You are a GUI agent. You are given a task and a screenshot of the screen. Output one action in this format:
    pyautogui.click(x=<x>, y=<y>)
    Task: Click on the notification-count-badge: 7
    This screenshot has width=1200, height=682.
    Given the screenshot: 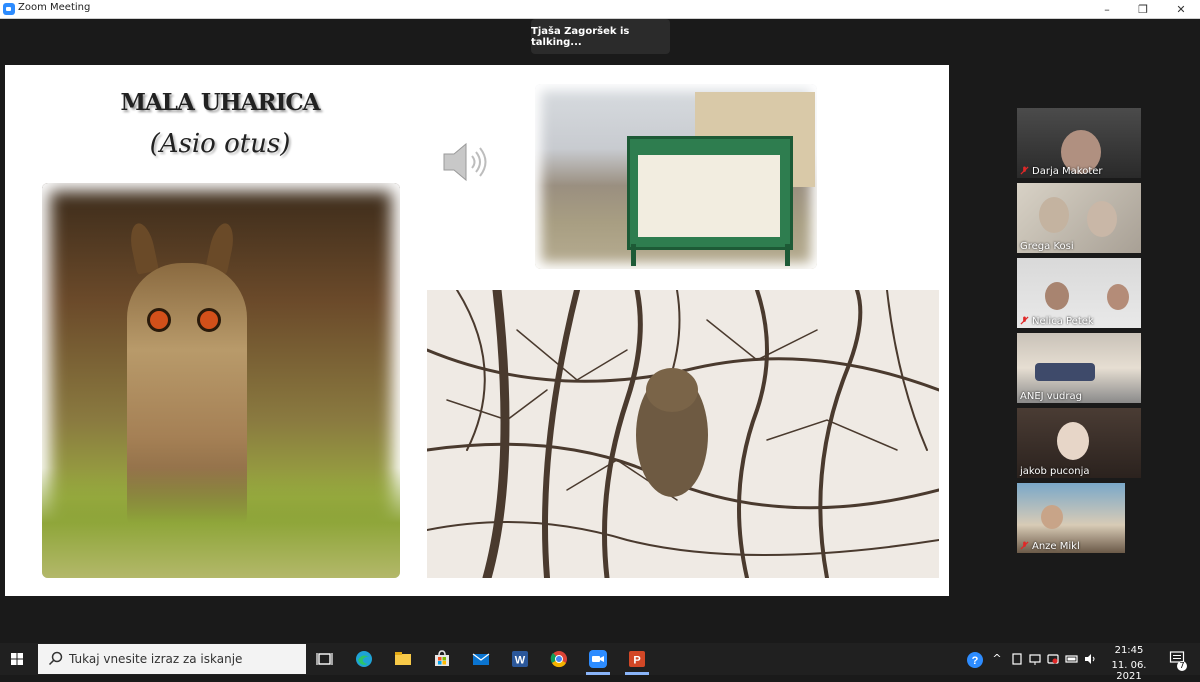 What is the action you would take?
    pyautogui.click(x=1182, y=666)
    